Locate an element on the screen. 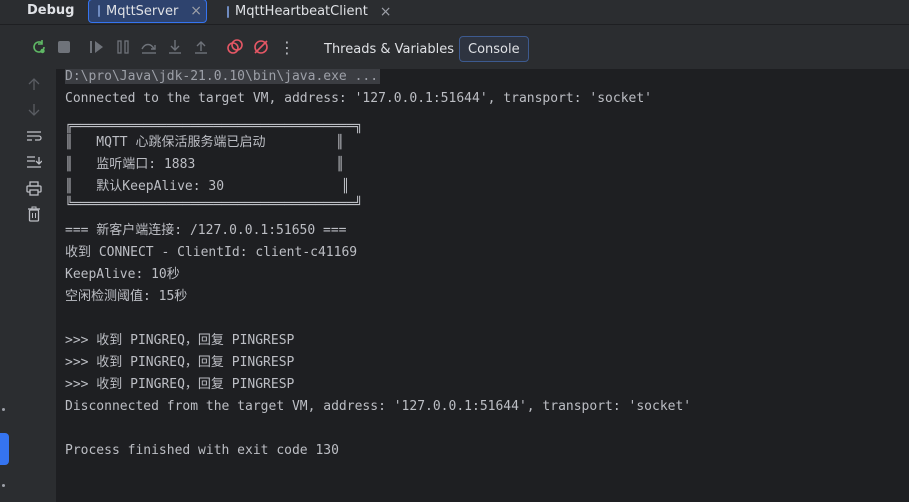  tab-mqtt-server: MqttServer × is located at coordinates (147, 11).